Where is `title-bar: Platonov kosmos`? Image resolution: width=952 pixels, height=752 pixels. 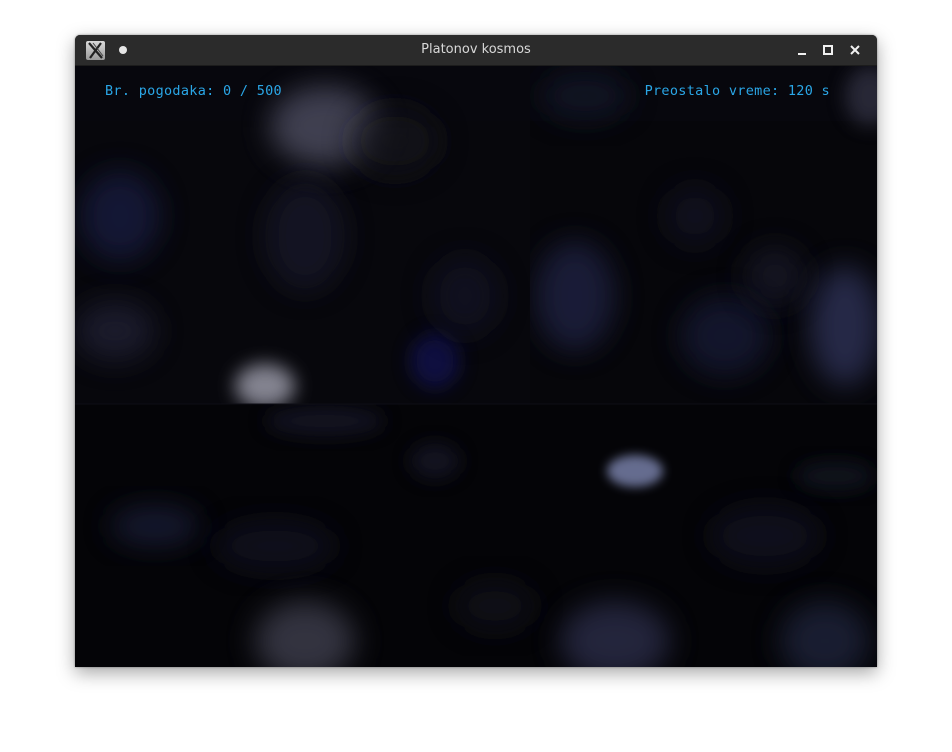
title-bar: Platonov kosmos is located at coordinates (476, 50).